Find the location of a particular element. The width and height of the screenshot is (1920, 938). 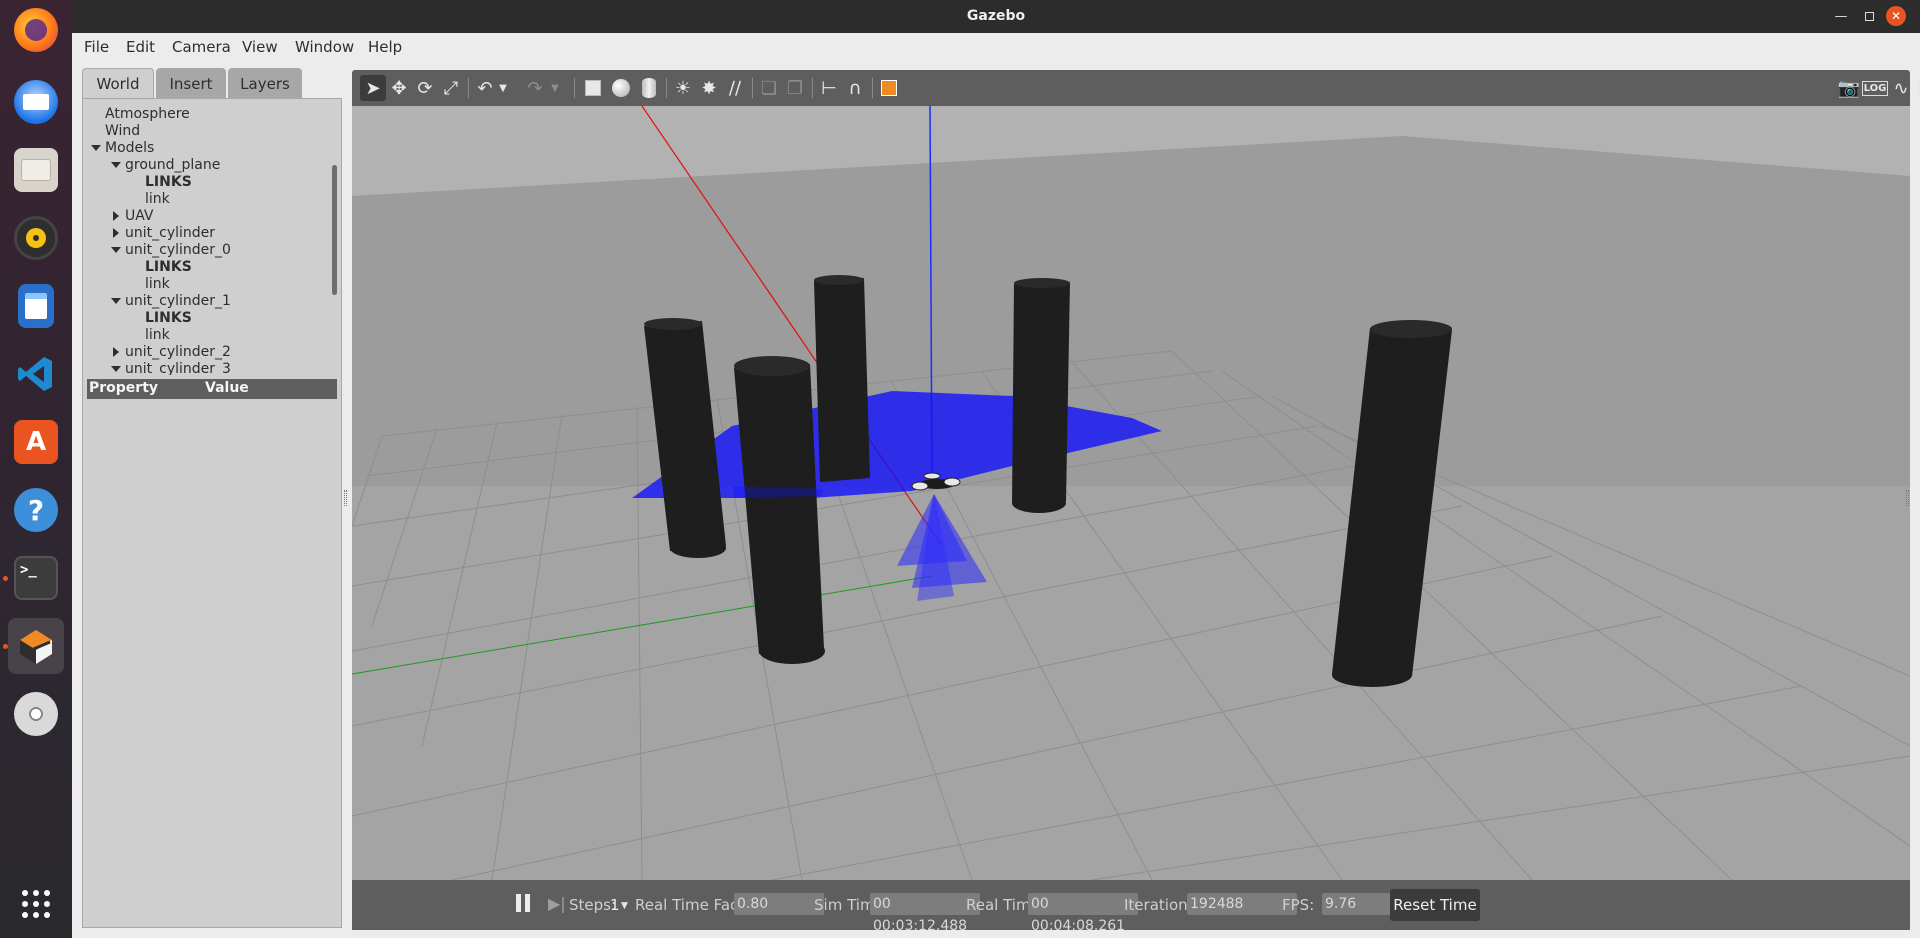

snap-button: ∩ is located at coordinates (855, 88).